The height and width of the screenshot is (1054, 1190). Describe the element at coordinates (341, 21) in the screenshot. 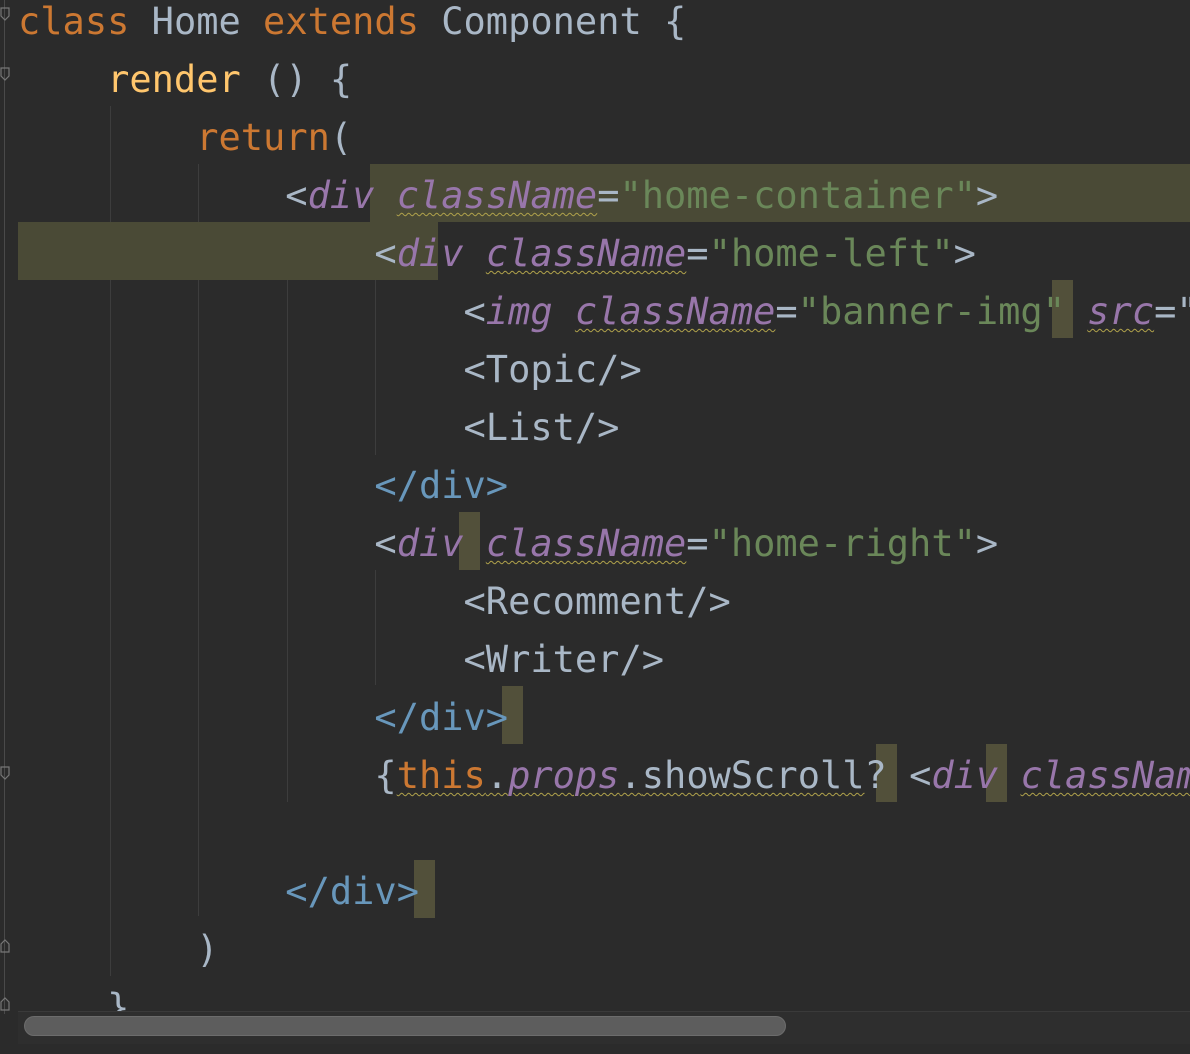

I see `code-token: extends` at that location.